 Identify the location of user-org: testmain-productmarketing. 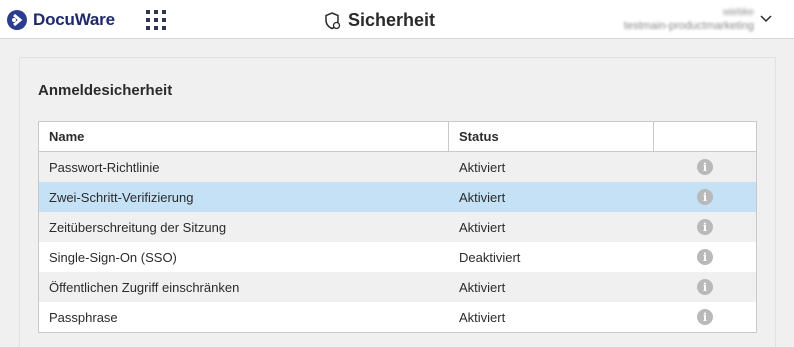
(688, 26).